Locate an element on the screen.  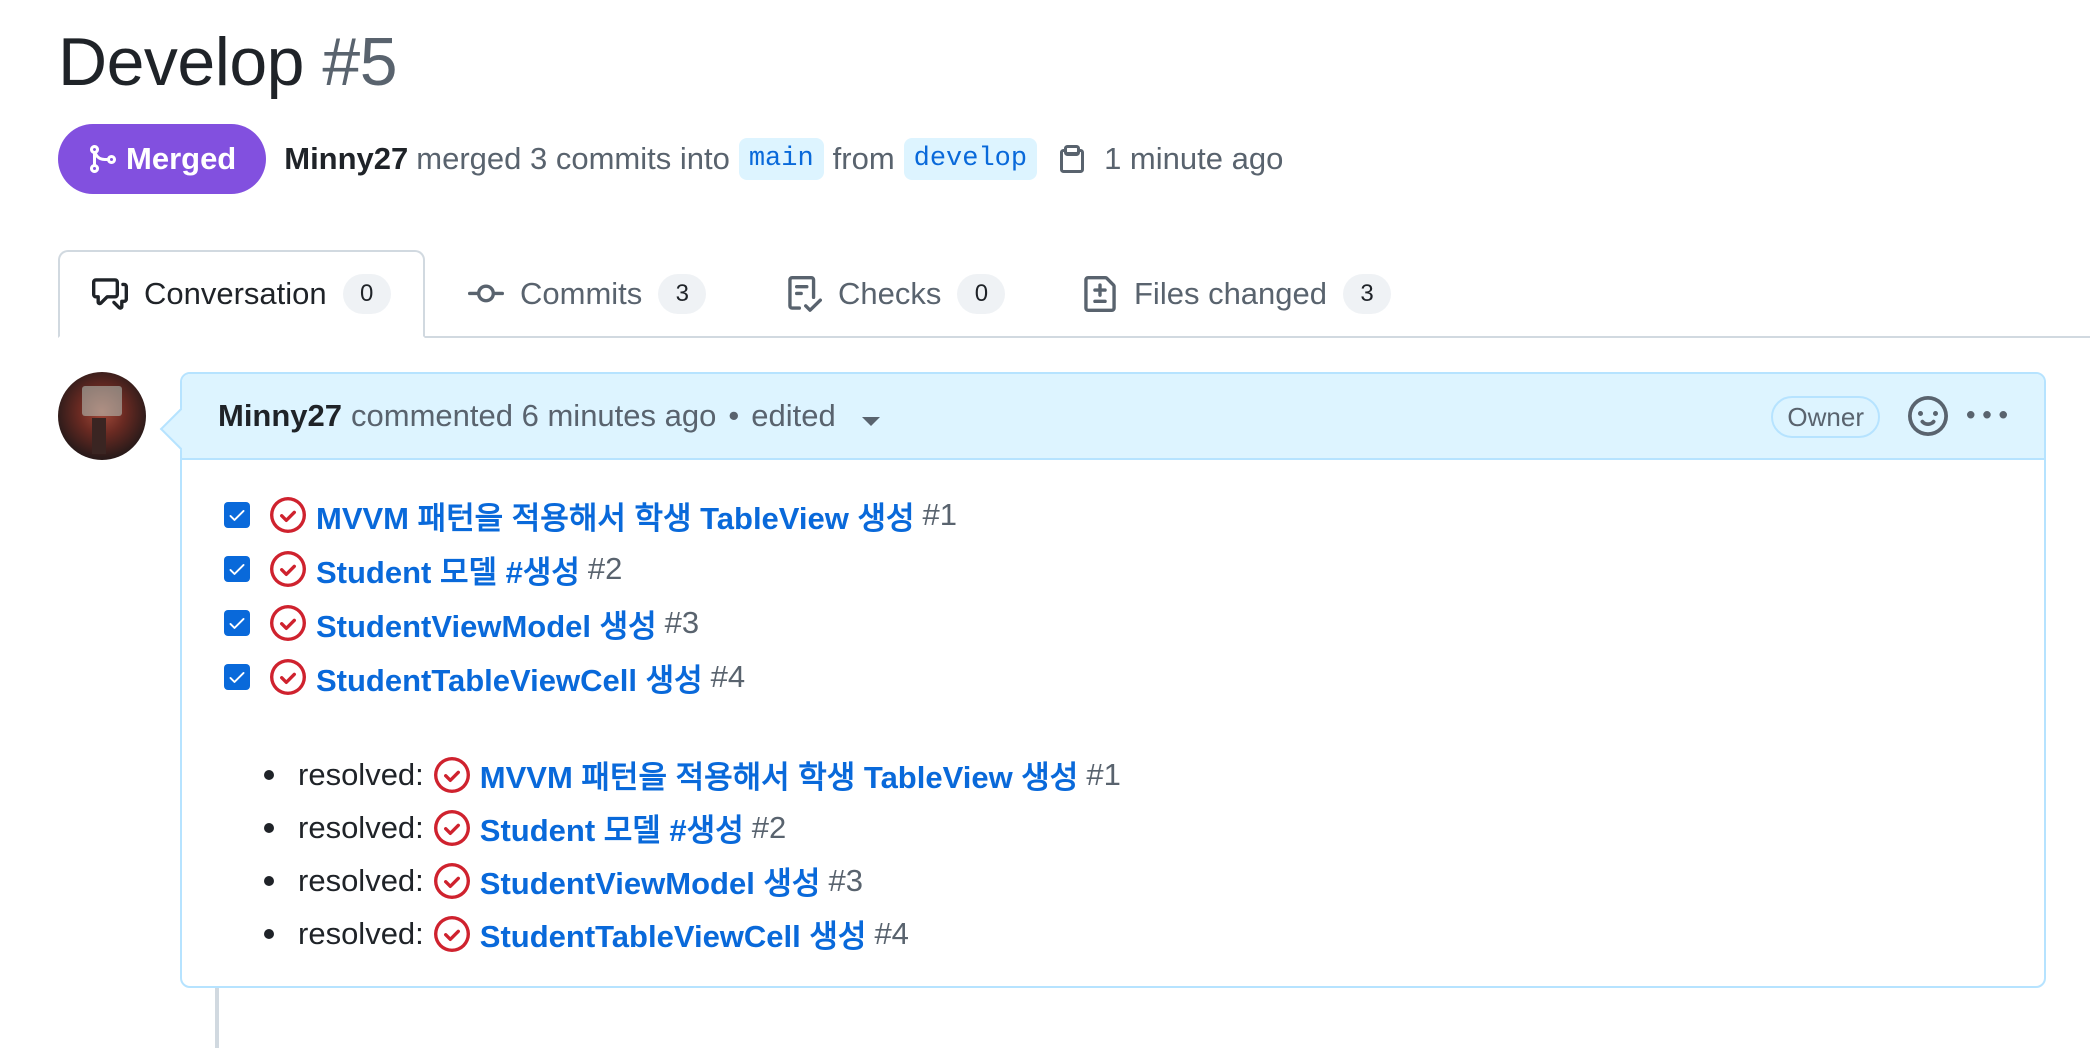
task-list-item: StudentTableViewCell 생성 #4 is located at coordinates (1134, 677).